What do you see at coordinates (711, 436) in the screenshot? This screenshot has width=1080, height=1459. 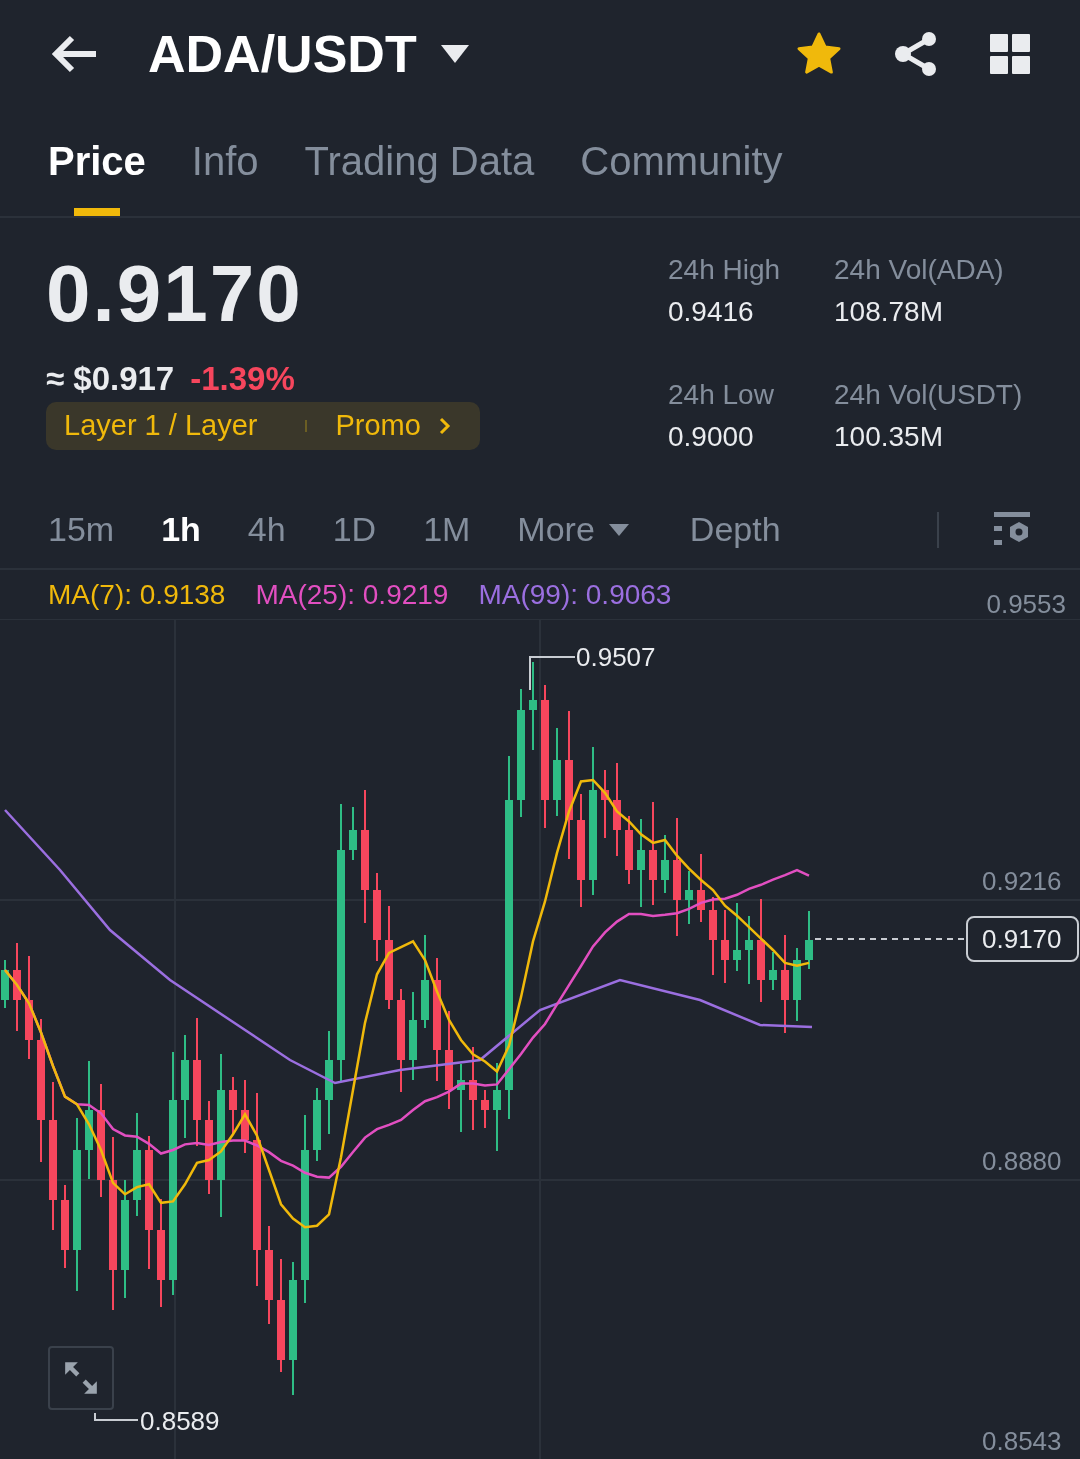 I see `stat-value: 0.9000` at bounding box center [711, 436].